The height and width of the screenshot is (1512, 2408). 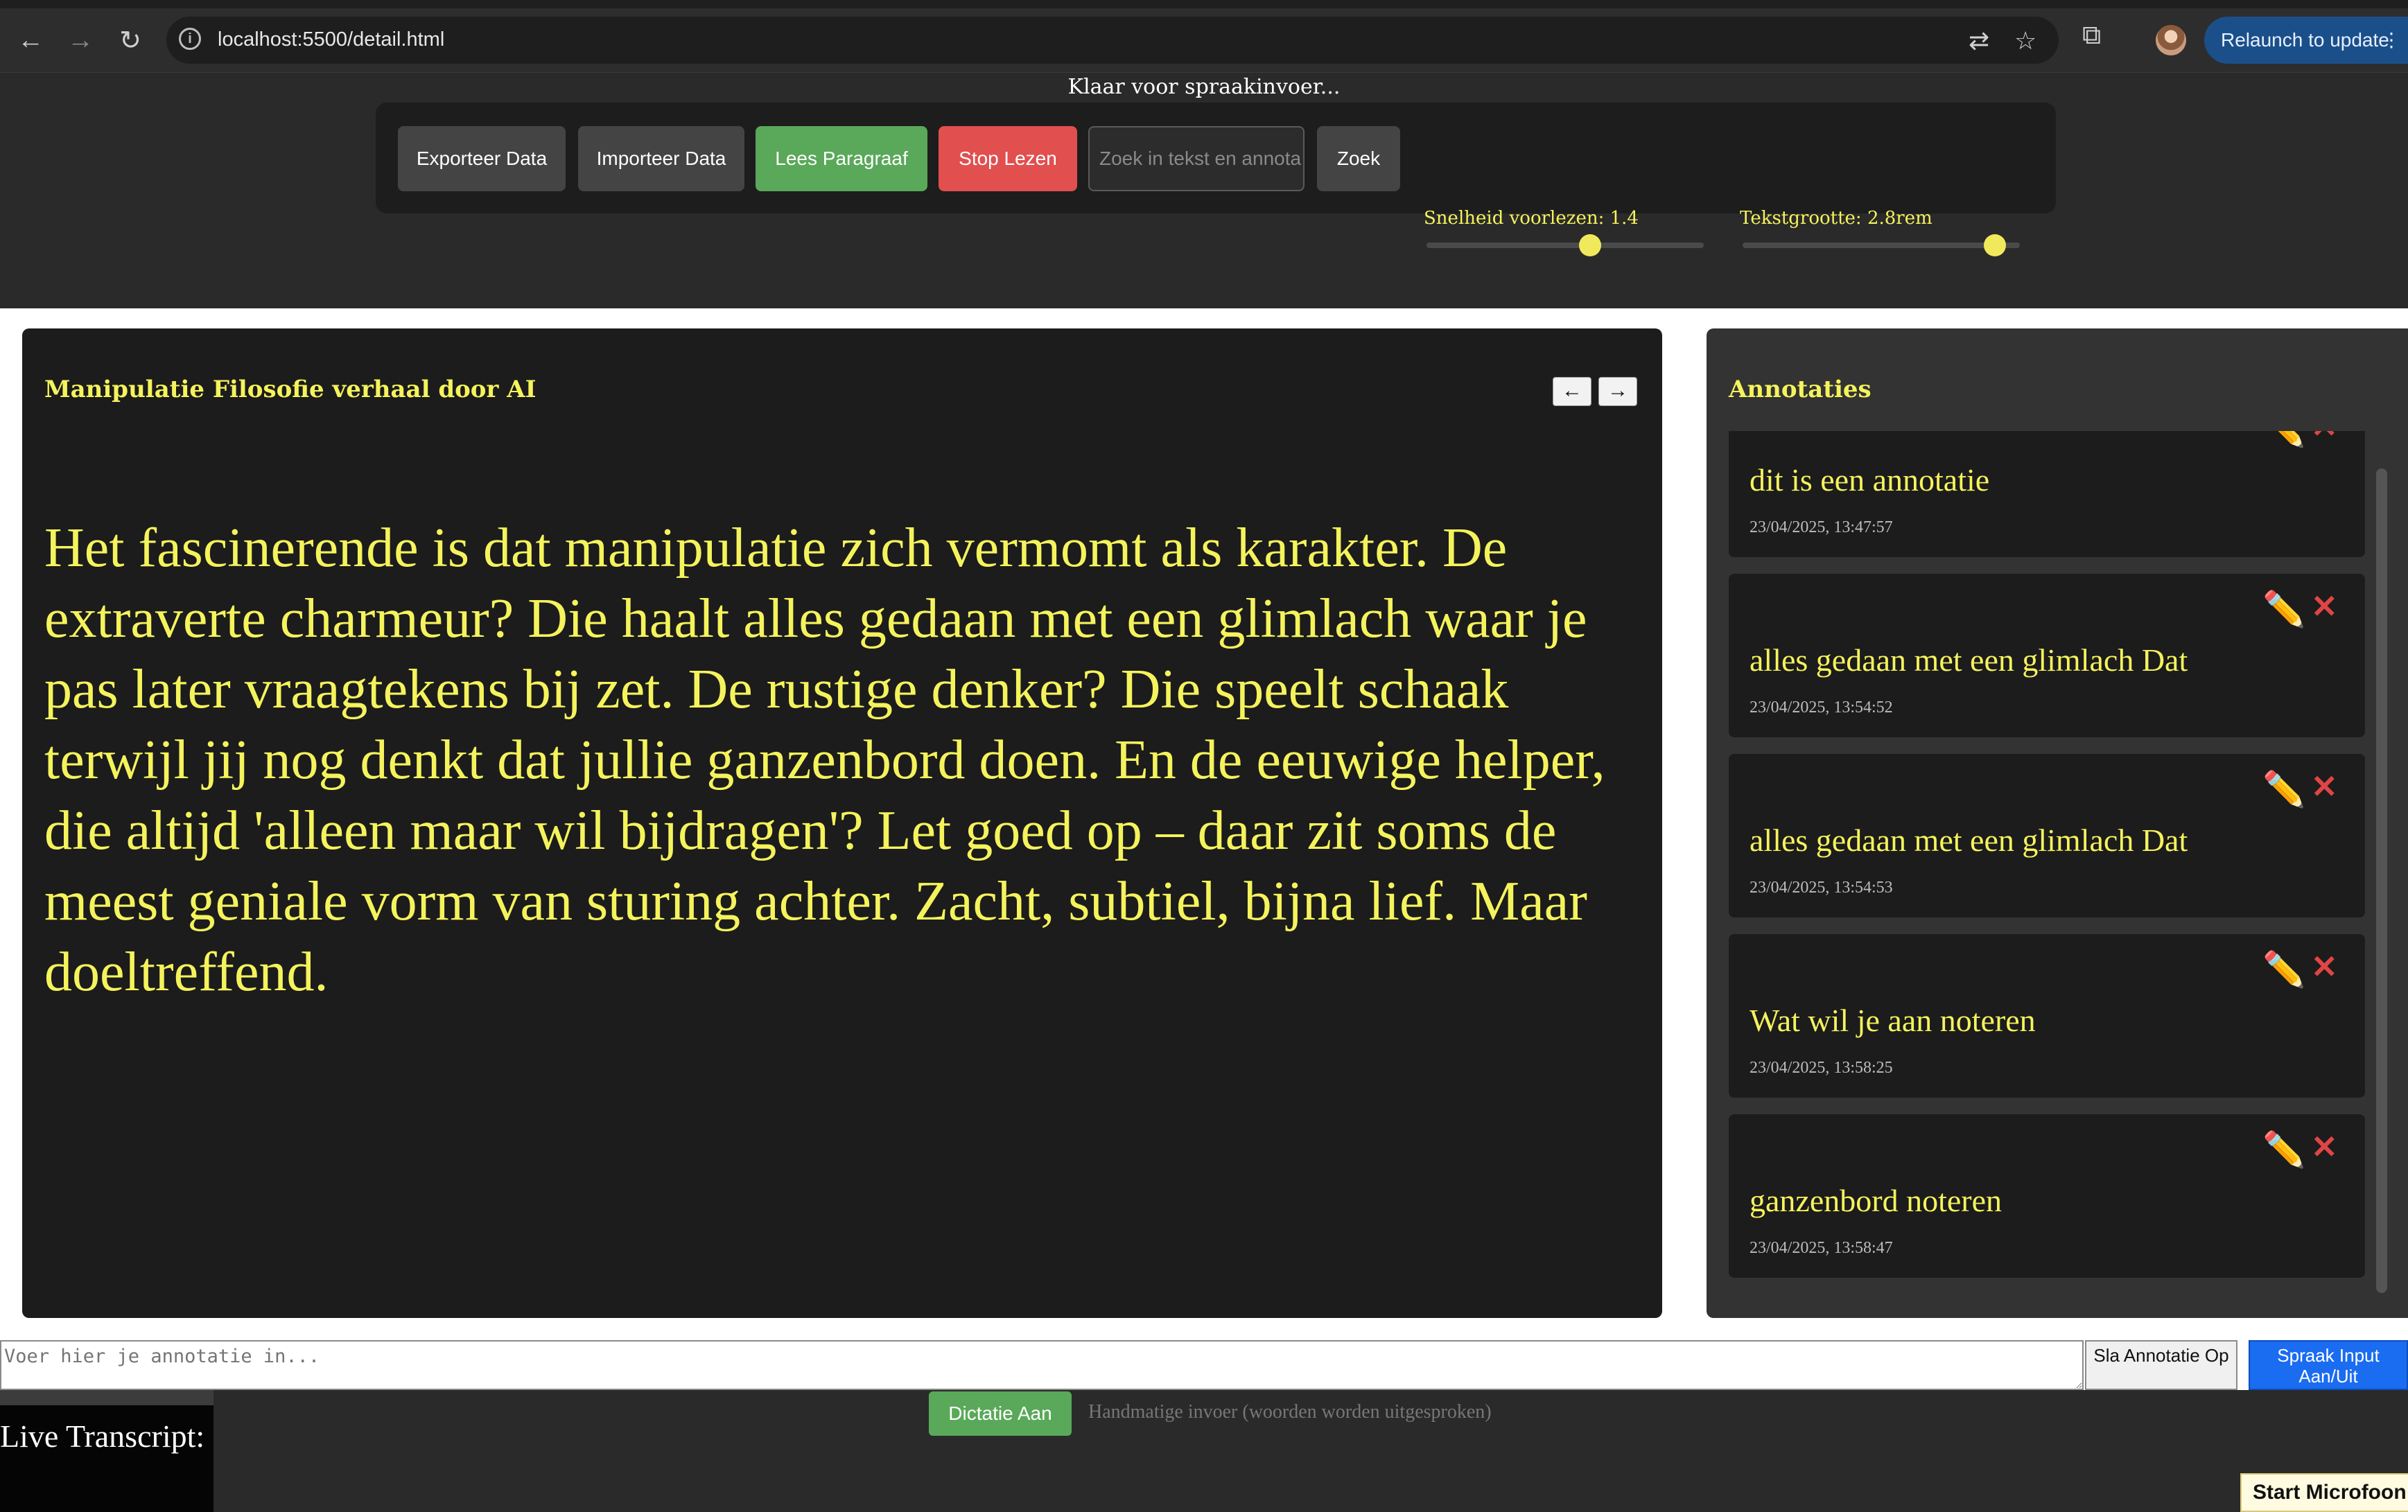 What do you see at coordinates (2381, 880) in the screenshot?
I see `annotation-scrollbar` at bounding box center [2381, 880].